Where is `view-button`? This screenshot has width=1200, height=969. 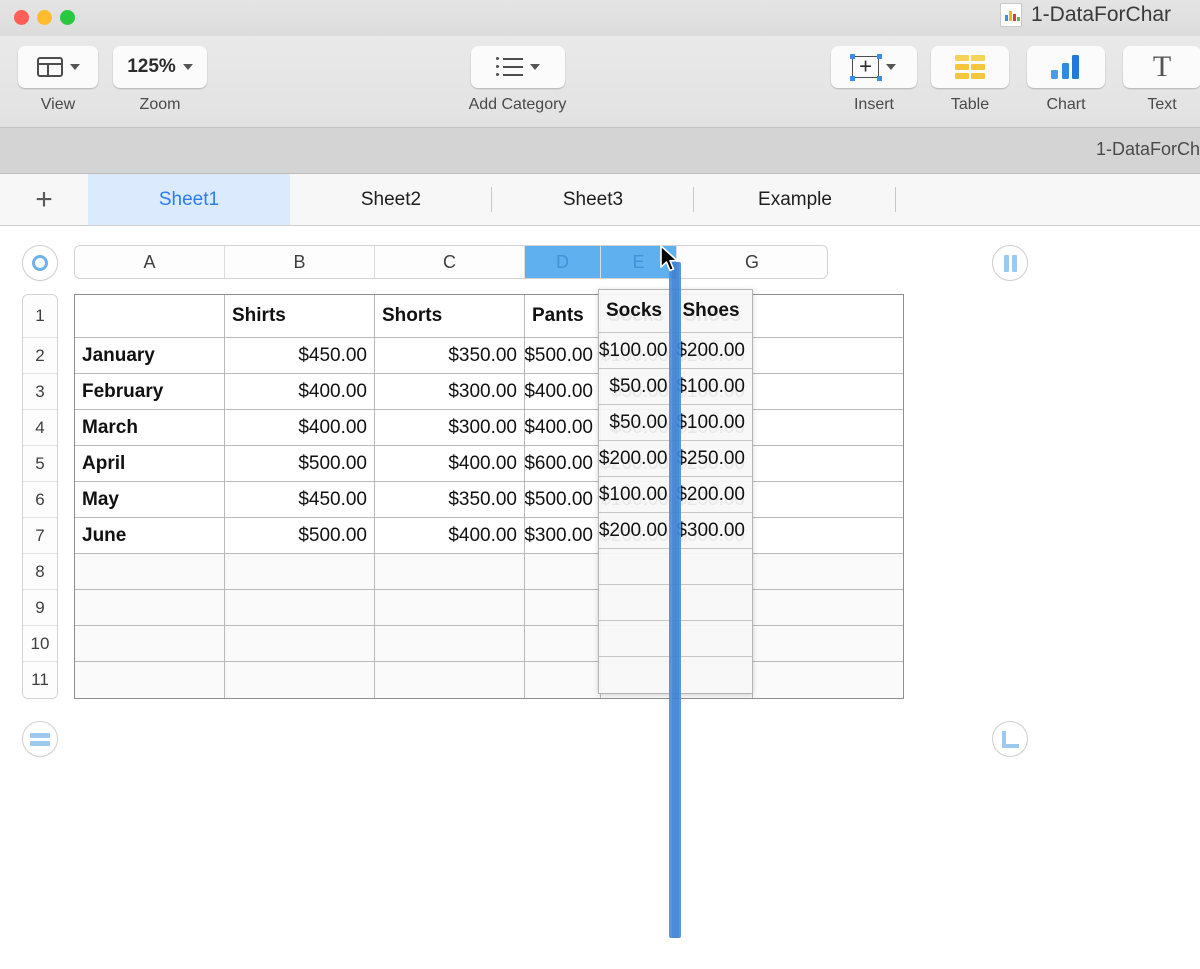 view-button is located at coordinates (58, 67).